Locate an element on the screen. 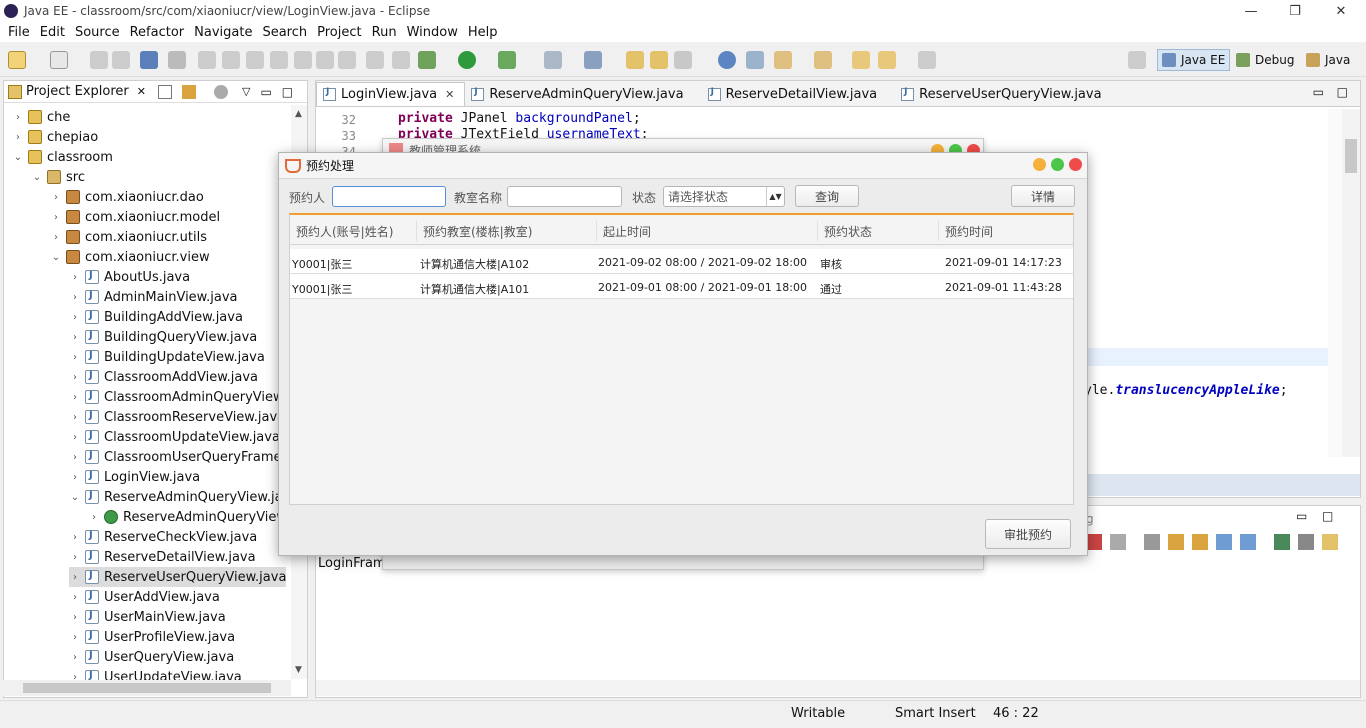 The image size is (1366, 728). tree-item: › com.xiaoniucr.dao is located at coordinates (127, 197).